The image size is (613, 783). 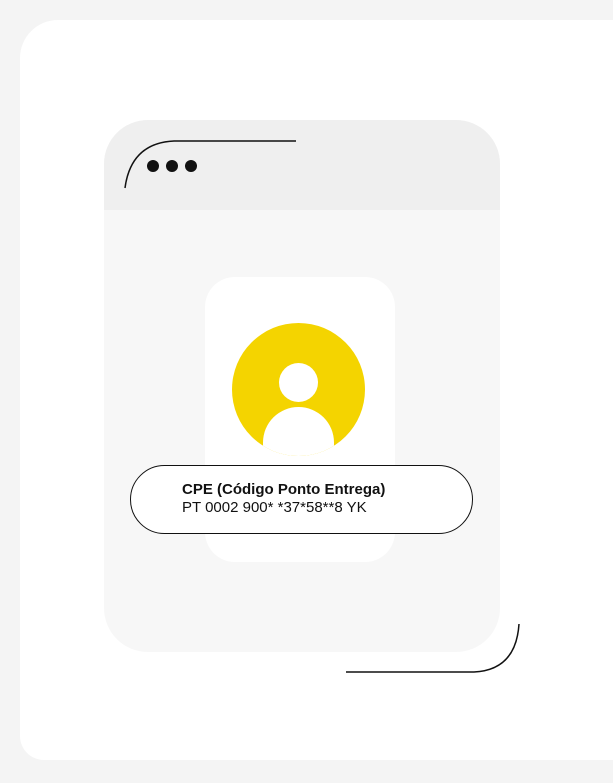 I want to click on cpe-value: PT 0002 900* *37*58**8 YK, so click(x=274, y=507).